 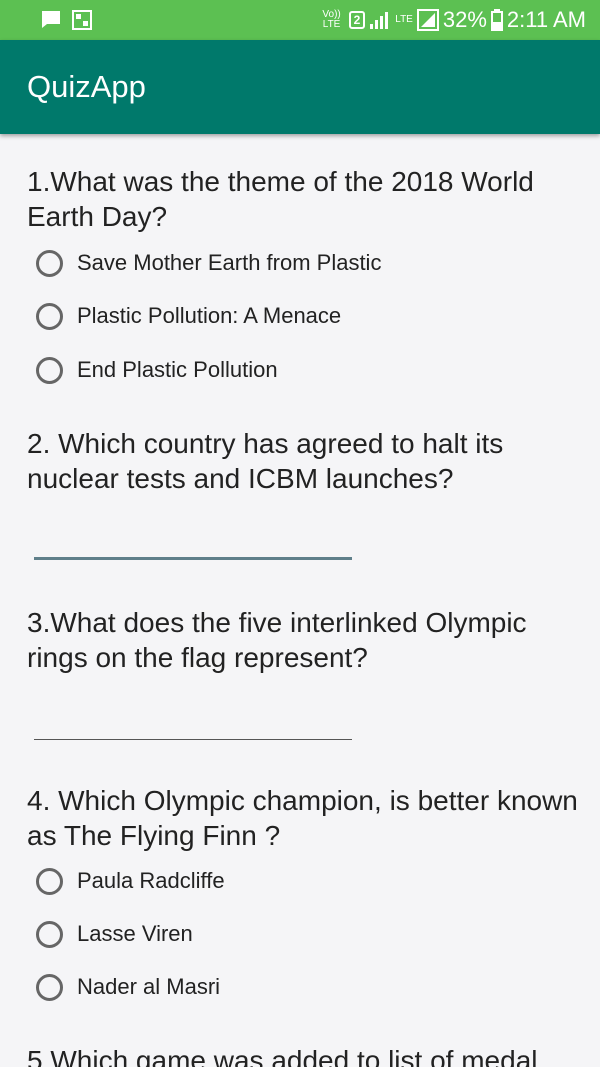 What do you see at coordinates (151, 880) in the screenshot?
I see `option-label: Paula Radcliffe` at bounding box center [151, 880].